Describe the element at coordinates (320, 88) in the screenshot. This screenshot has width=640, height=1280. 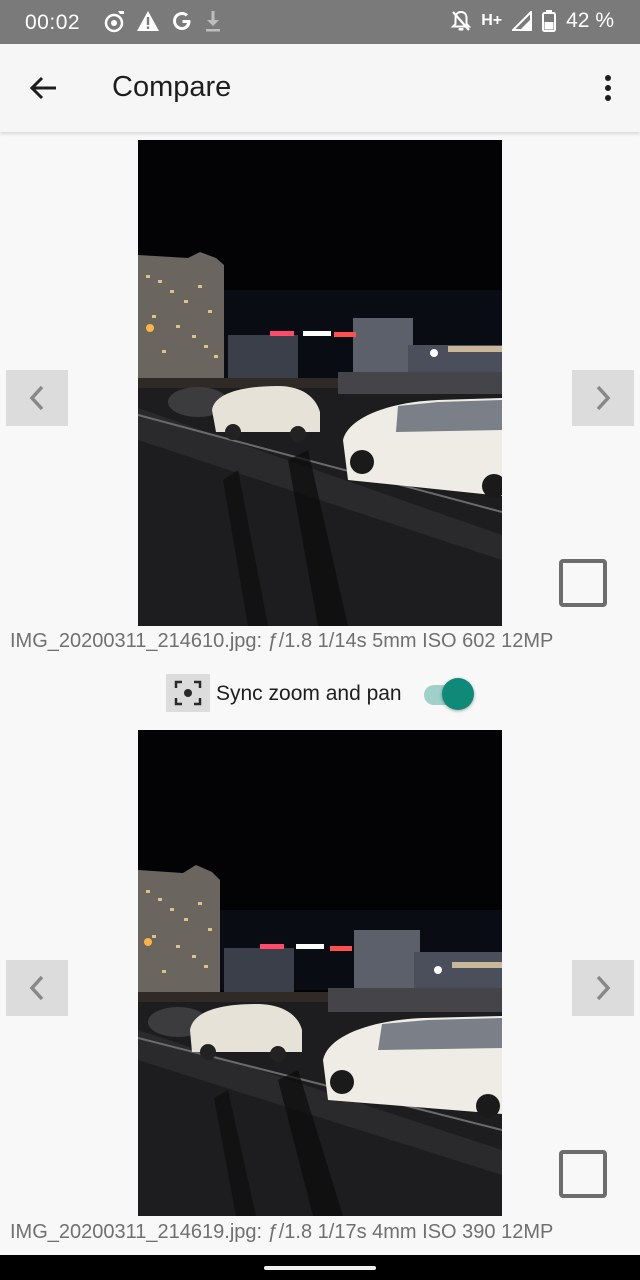
I see `app-bar: Compare` at that location.